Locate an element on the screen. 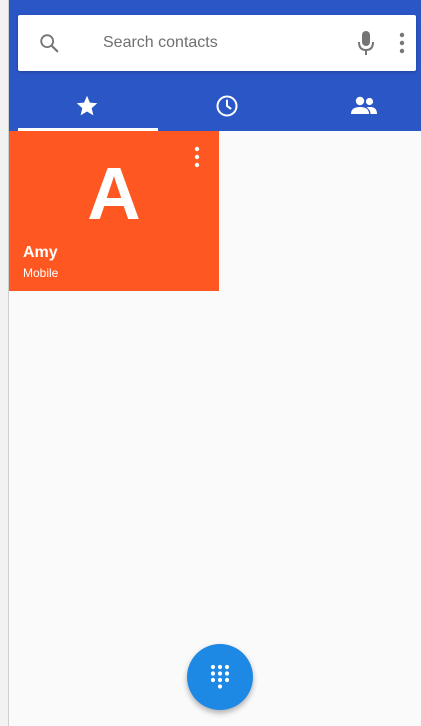 This screenshot has width=421, height=726. dialpad-icon is located at coordinates (220, 676).